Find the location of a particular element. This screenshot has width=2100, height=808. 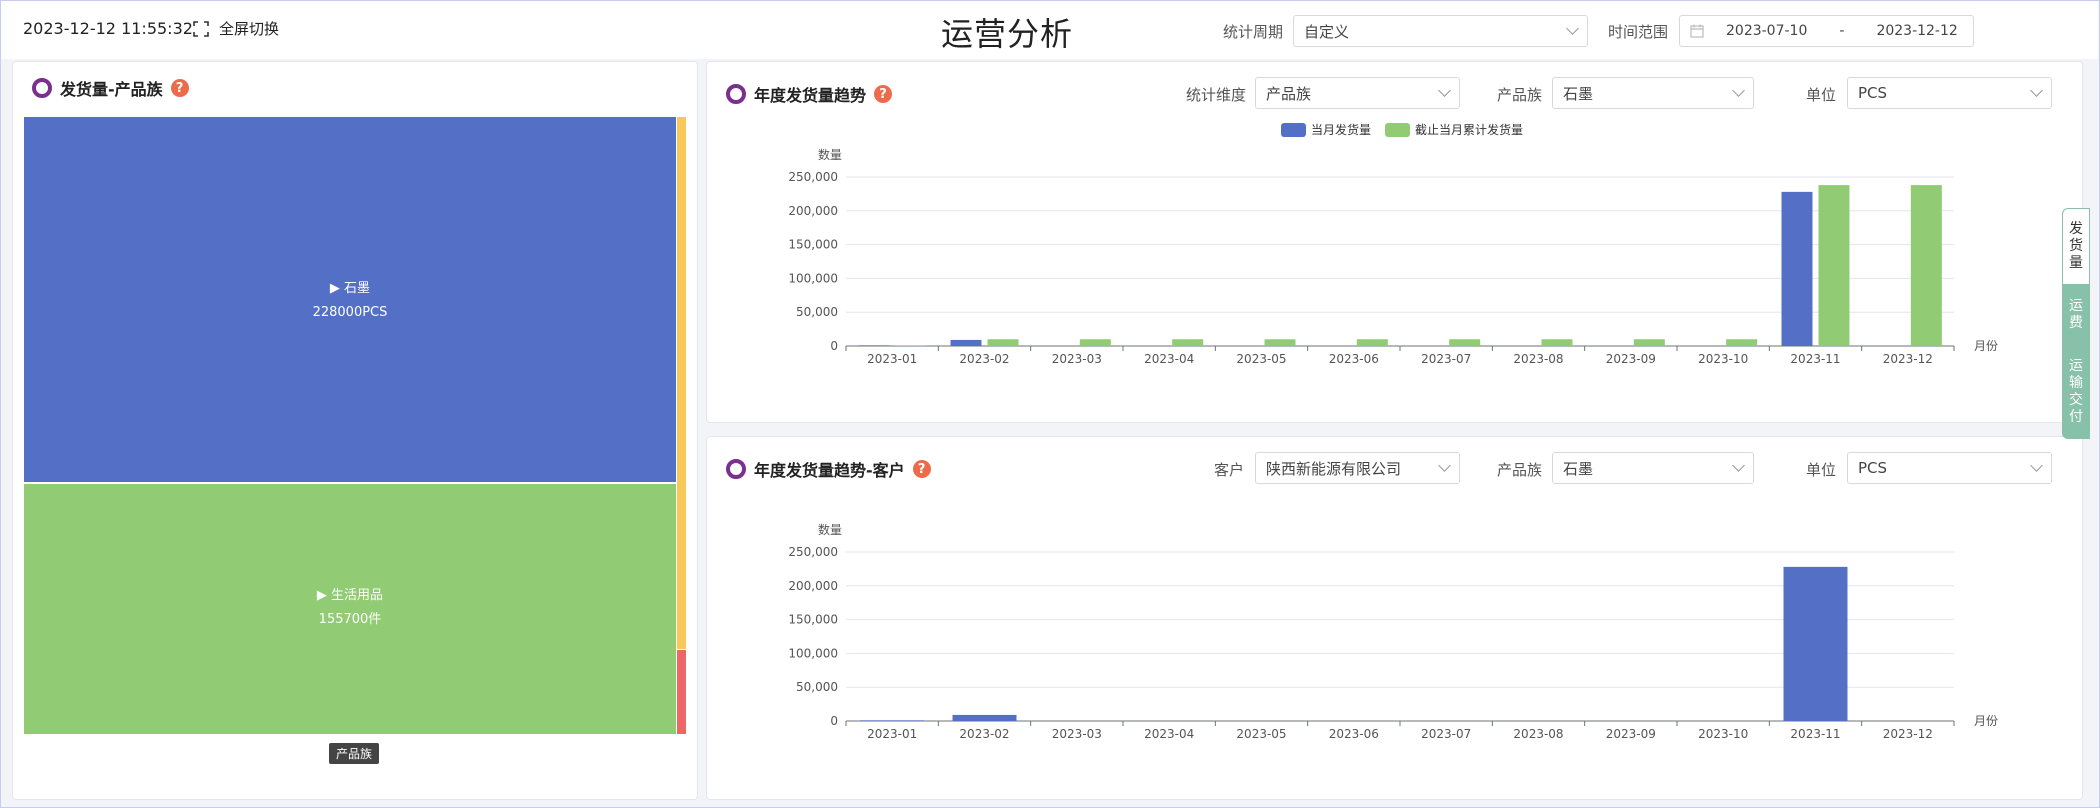

customer-panel-title: 年度发货量趋势-客户 ? is located at coordinates (828, 469).